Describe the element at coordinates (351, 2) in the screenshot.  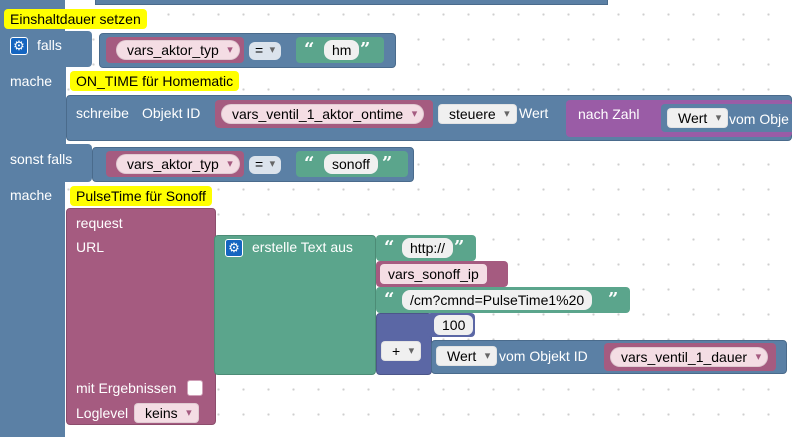
I see `previous-block-stub` at that location.